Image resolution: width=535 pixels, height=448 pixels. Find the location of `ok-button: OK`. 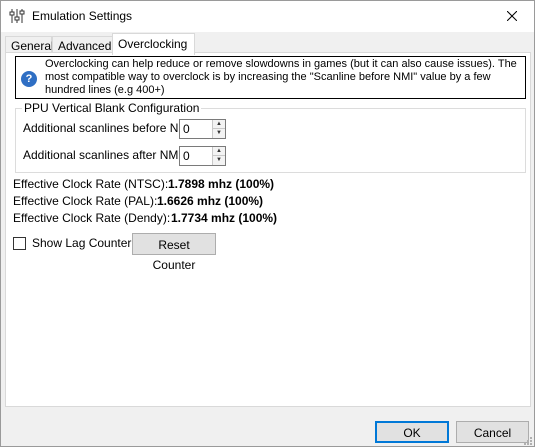

ok-button: OK is located at coordinates (412, 432).